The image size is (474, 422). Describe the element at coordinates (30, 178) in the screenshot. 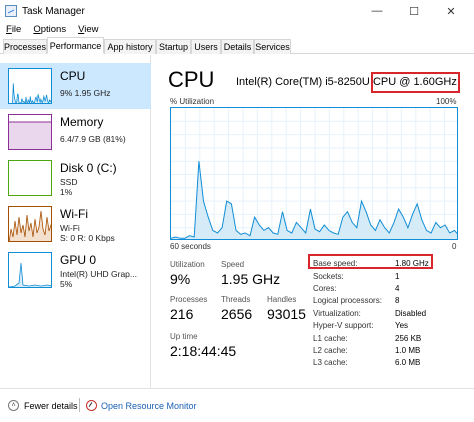

I see `disk-thumbnail` at that location.